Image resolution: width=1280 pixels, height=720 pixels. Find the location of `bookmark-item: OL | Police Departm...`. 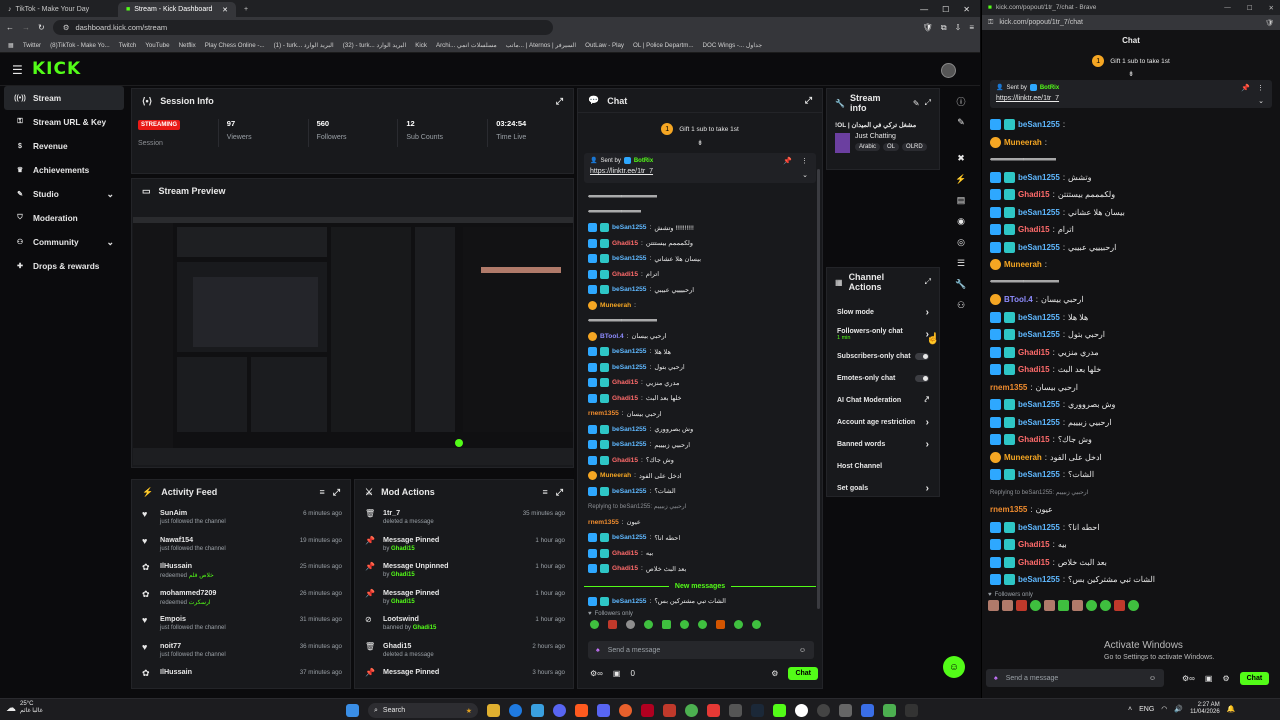

bookmark-item: OL | Police Departm... is located at coordinates (663, 45).